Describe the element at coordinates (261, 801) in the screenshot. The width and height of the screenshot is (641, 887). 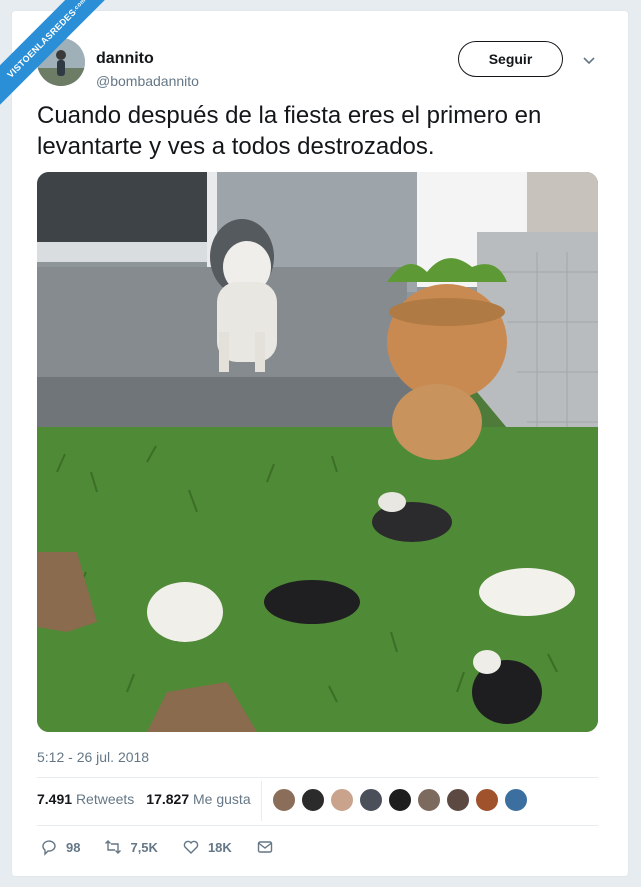
I see `stats-separator` at that location.